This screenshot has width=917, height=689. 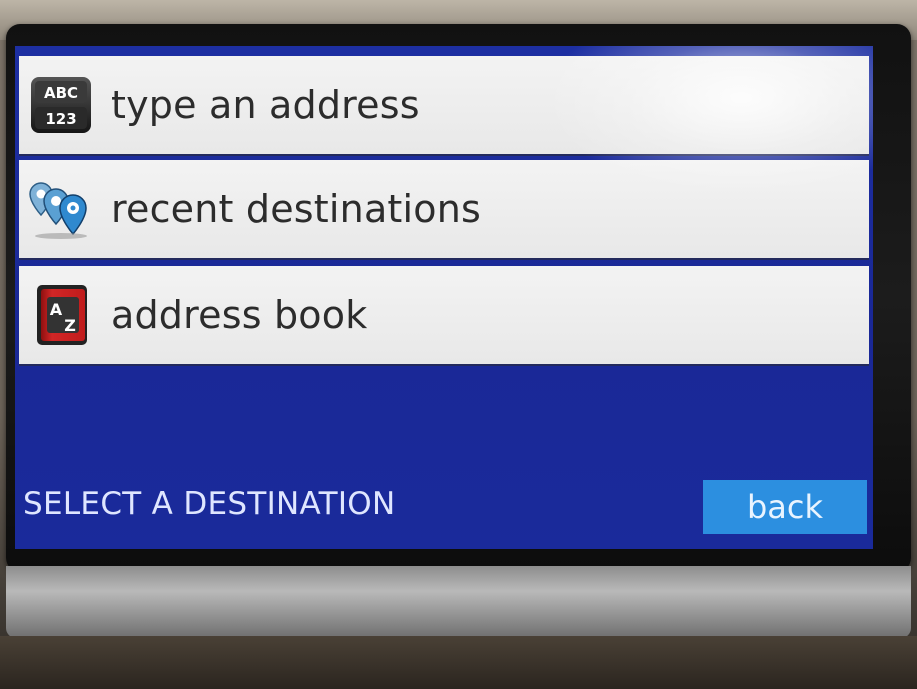 I want to click on icon-text-a: A, so click(x=56, y=309).